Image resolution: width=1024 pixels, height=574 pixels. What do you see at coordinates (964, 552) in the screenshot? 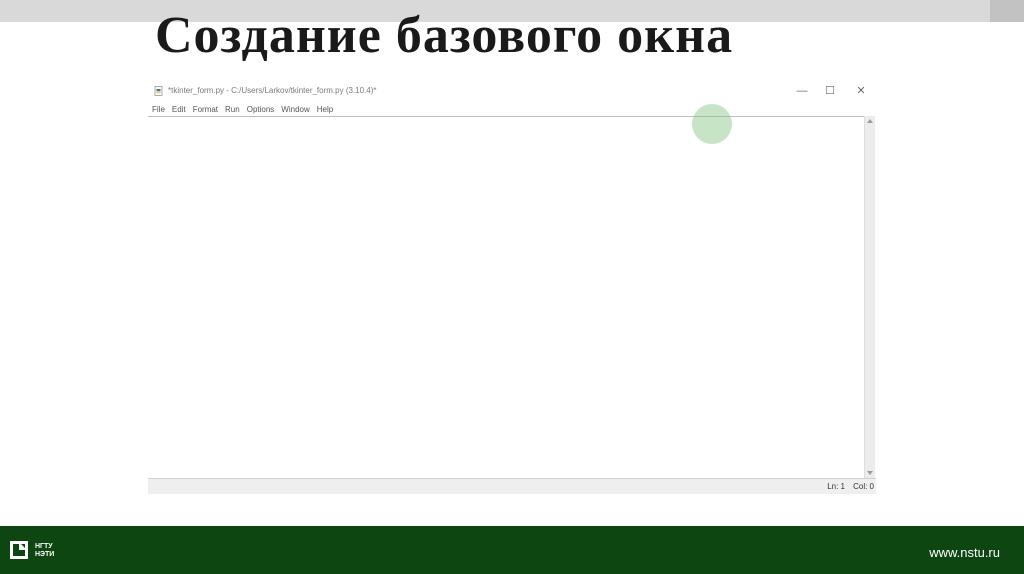
I see `site-url: www.nstu.ru` at bounding box center [964, 552].